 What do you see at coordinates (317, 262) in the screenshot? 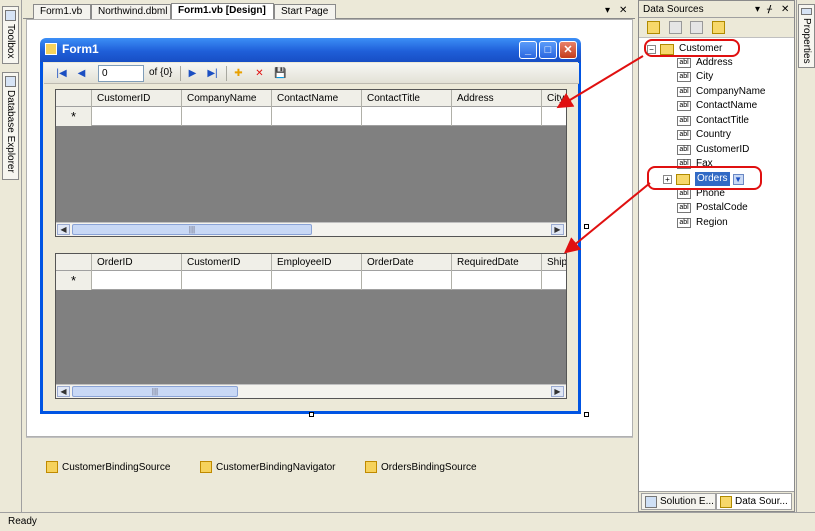
I see `column-header: EmployeeID` at bounding box center [317, 262].